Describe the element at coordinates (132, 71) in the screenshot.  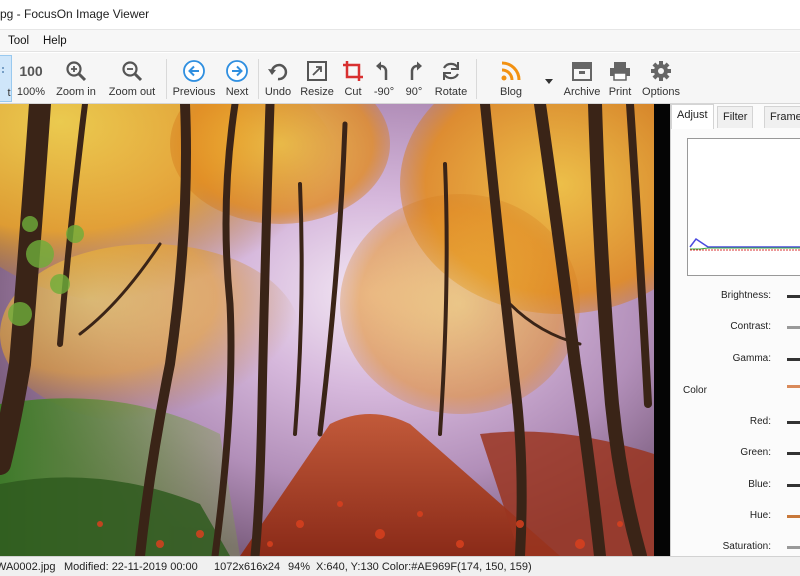
I see `zoom-out-icon` at that location.